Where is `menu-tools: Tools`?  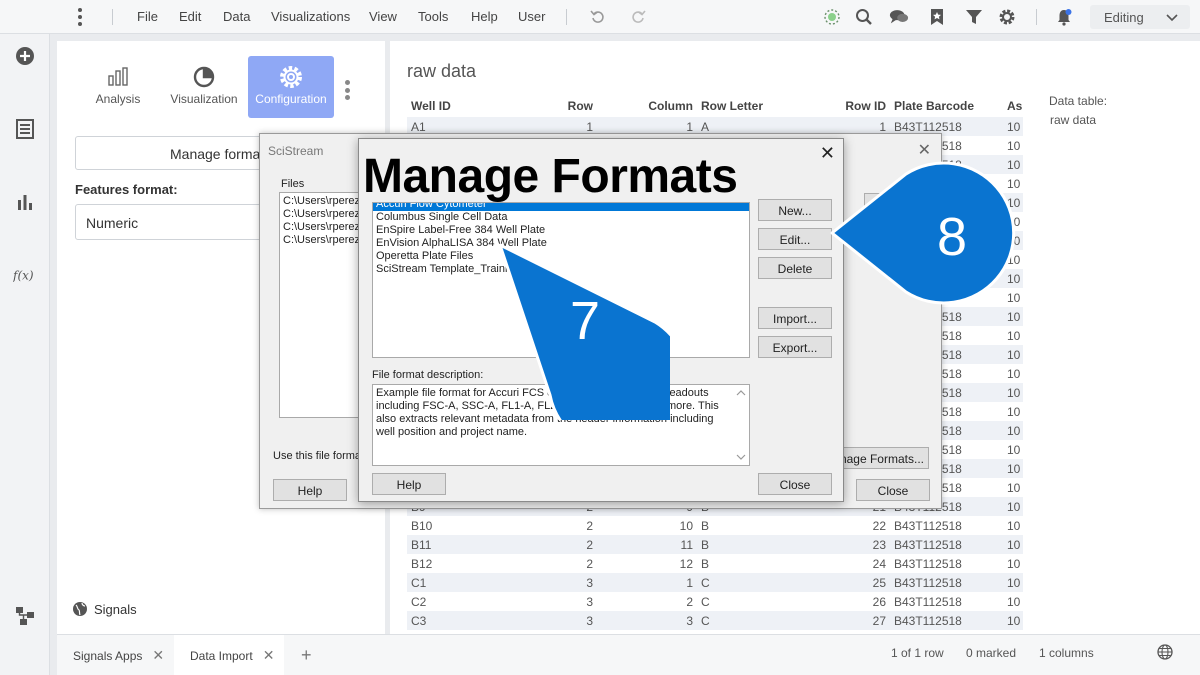 menu-tools: Tools is located at coordinates (433, 16).